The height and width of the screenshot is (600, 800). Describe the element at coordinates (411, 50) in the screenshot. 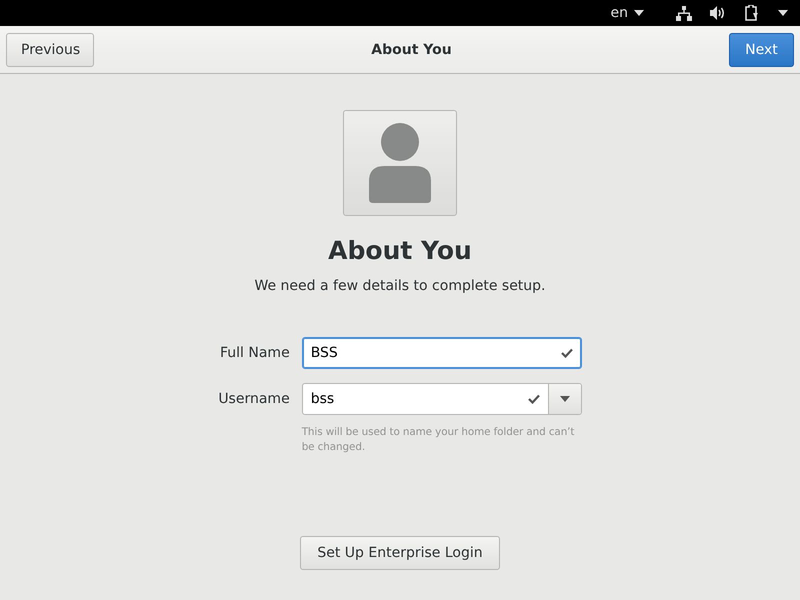

I see `window-title: About You` at that location.